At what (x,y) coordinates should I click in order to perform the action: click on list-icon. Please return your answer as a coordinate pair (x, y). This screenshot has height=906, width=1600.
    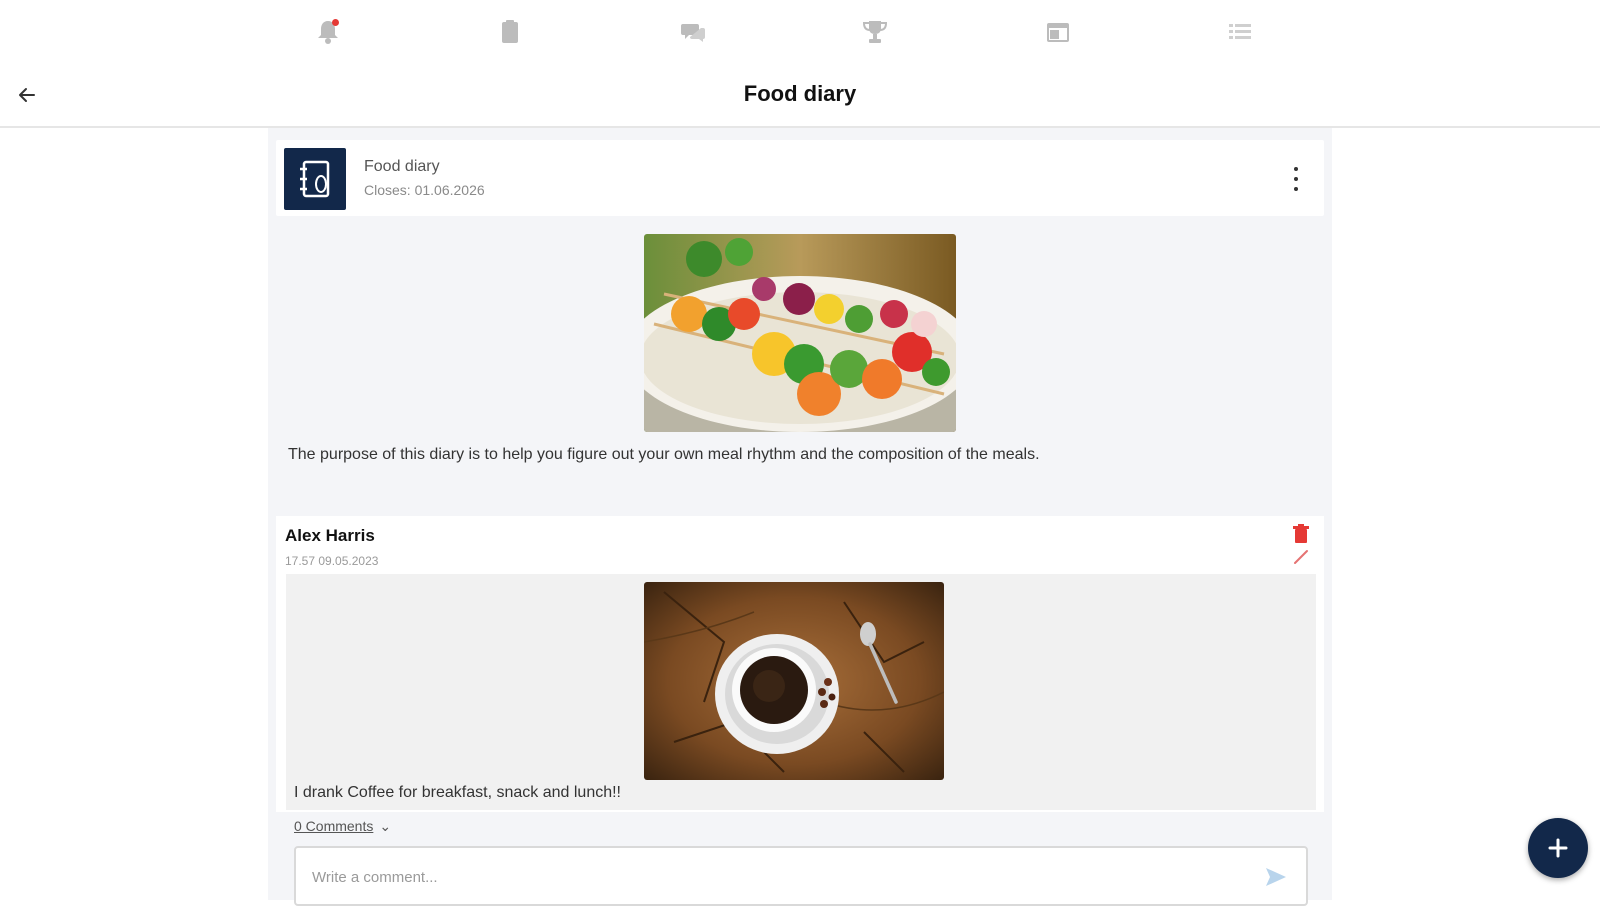
    Looking at the image, I should click on (1240, 31).